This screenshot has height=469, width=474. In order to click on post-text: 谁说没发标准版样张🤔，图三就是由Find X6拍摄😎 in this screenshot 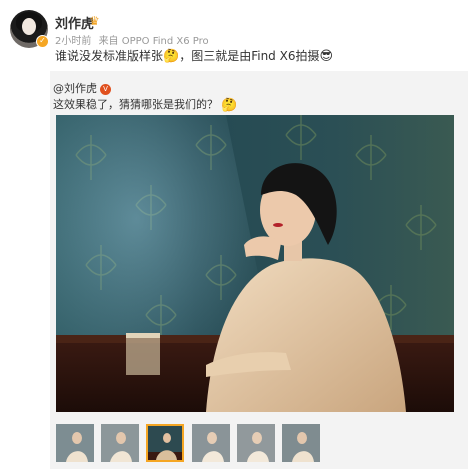, I will do `click(194, 55)`.